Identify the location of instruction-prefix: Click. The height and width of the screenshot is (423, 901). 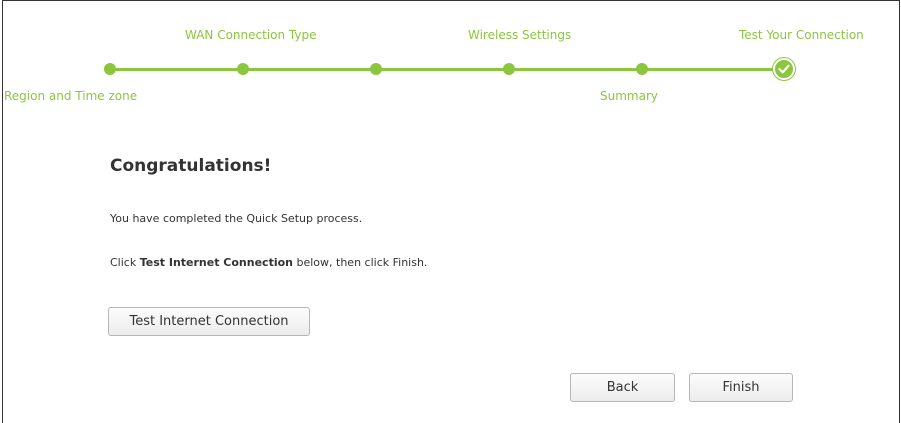
(125, 262).